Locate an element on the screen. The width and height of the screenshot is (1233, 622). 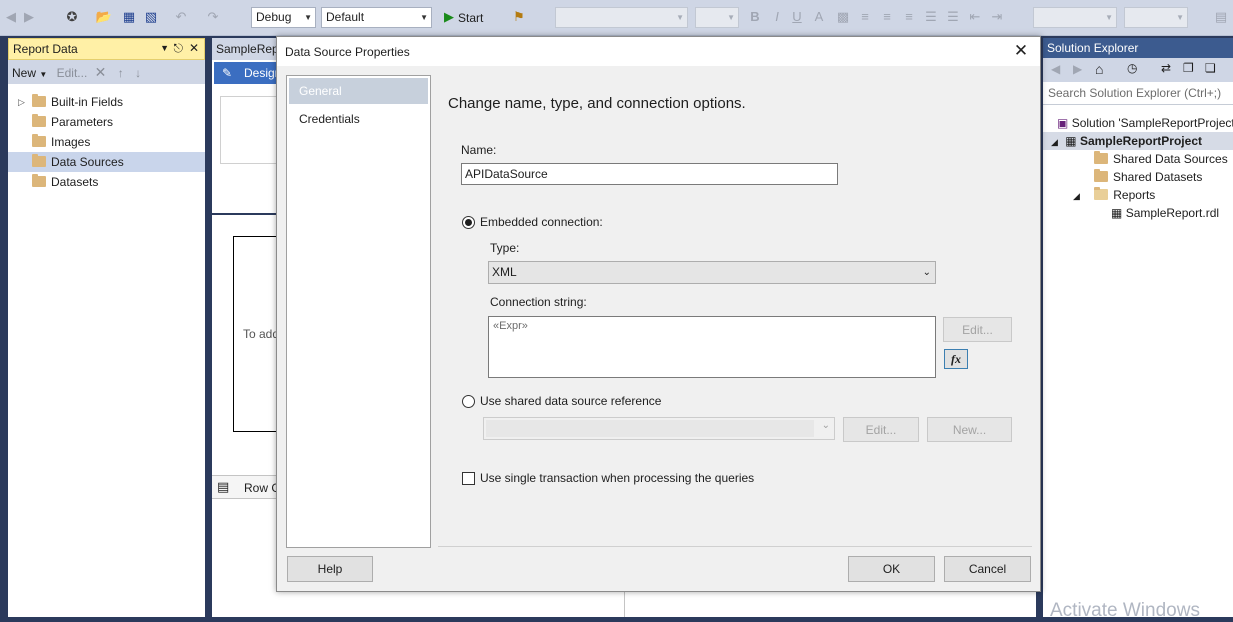
cancel-button: Cancel is located at coordinates (987, 569).